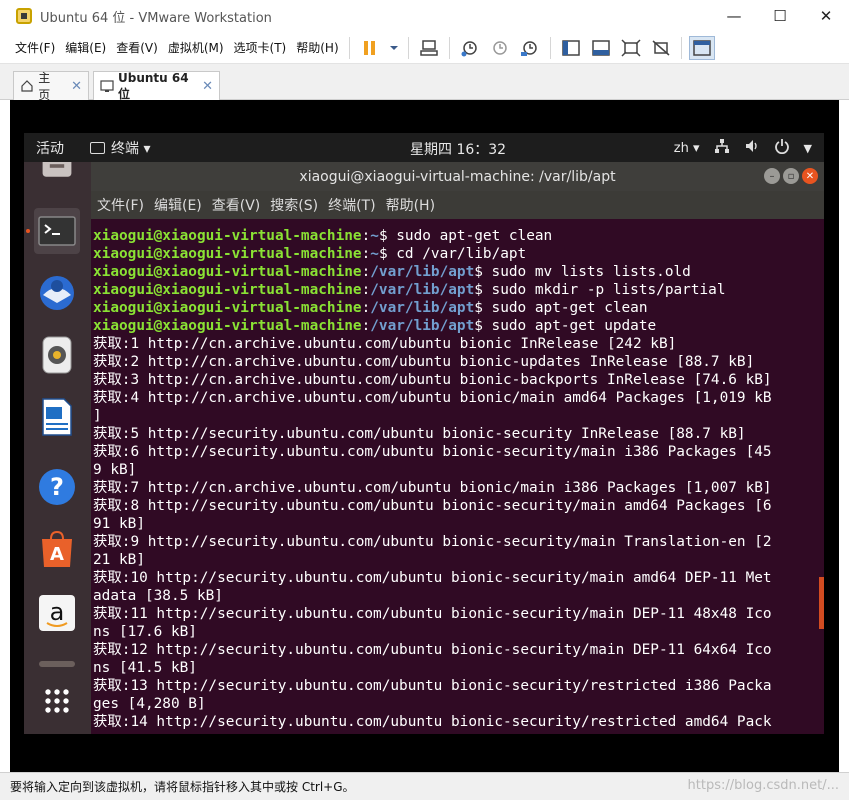 The image size is (849, 800). Describe the element at coordinates (780, 16) in the screenshot. I see `maximize-button: ☐` at that location.